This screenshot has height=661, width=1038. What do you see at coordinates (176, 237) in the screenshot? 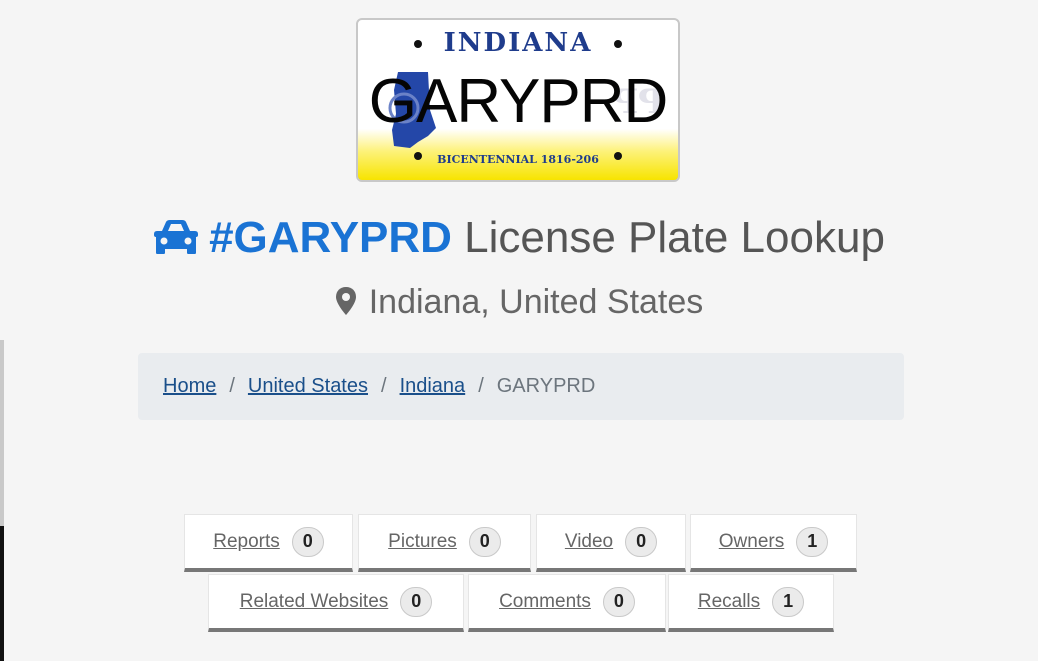
I see `car-icon` at bounding box center [176, 237].